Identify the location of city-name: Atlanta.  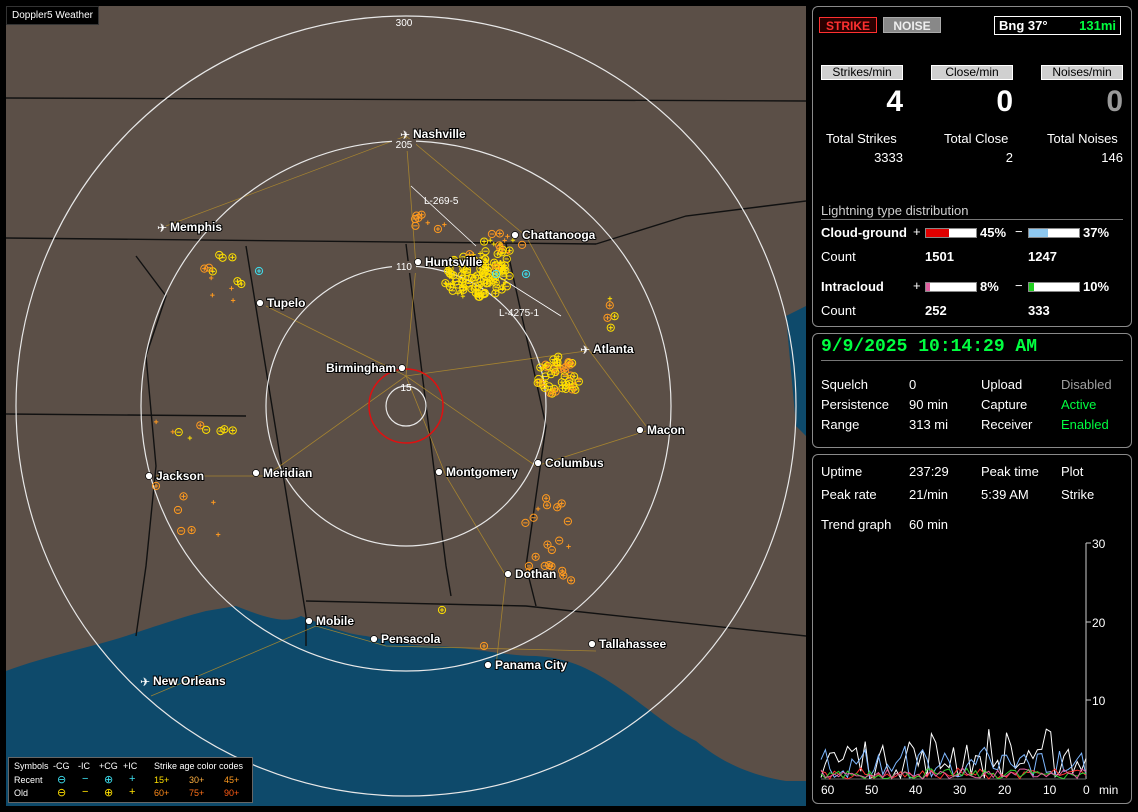
(613, 349).